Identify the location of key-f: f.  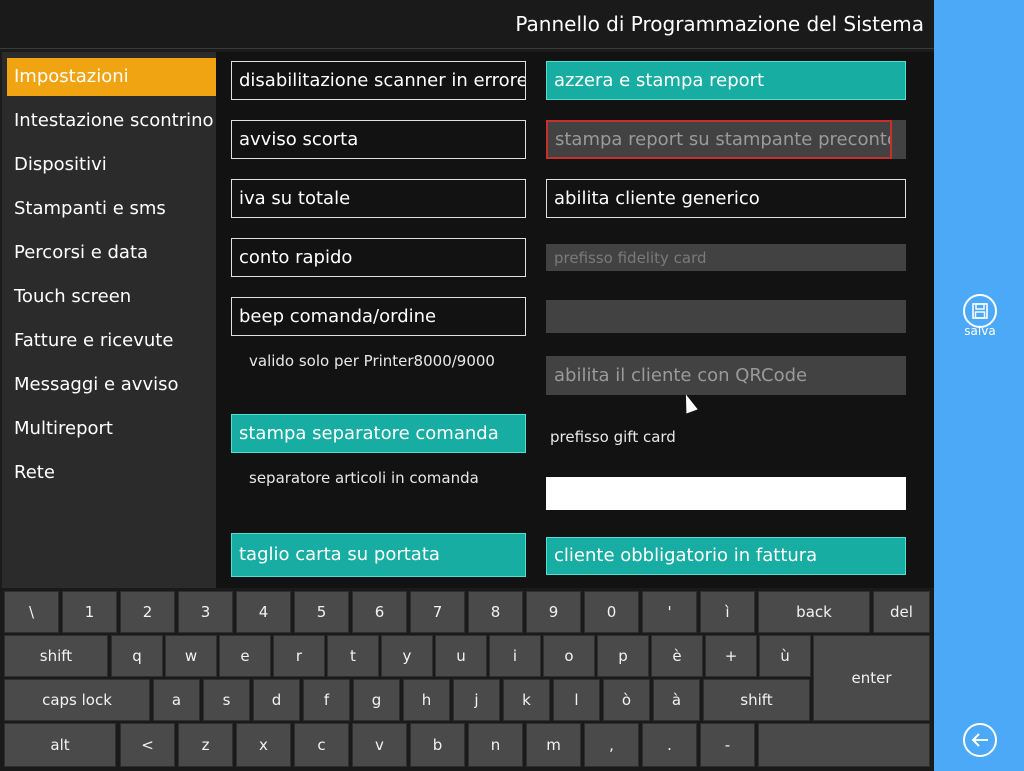
(326, 700).